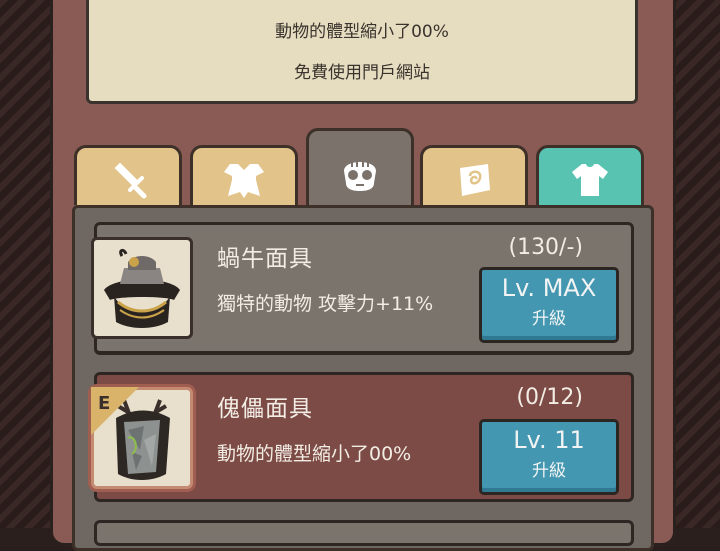  I want to click on sword-icon, so click(130, 180).